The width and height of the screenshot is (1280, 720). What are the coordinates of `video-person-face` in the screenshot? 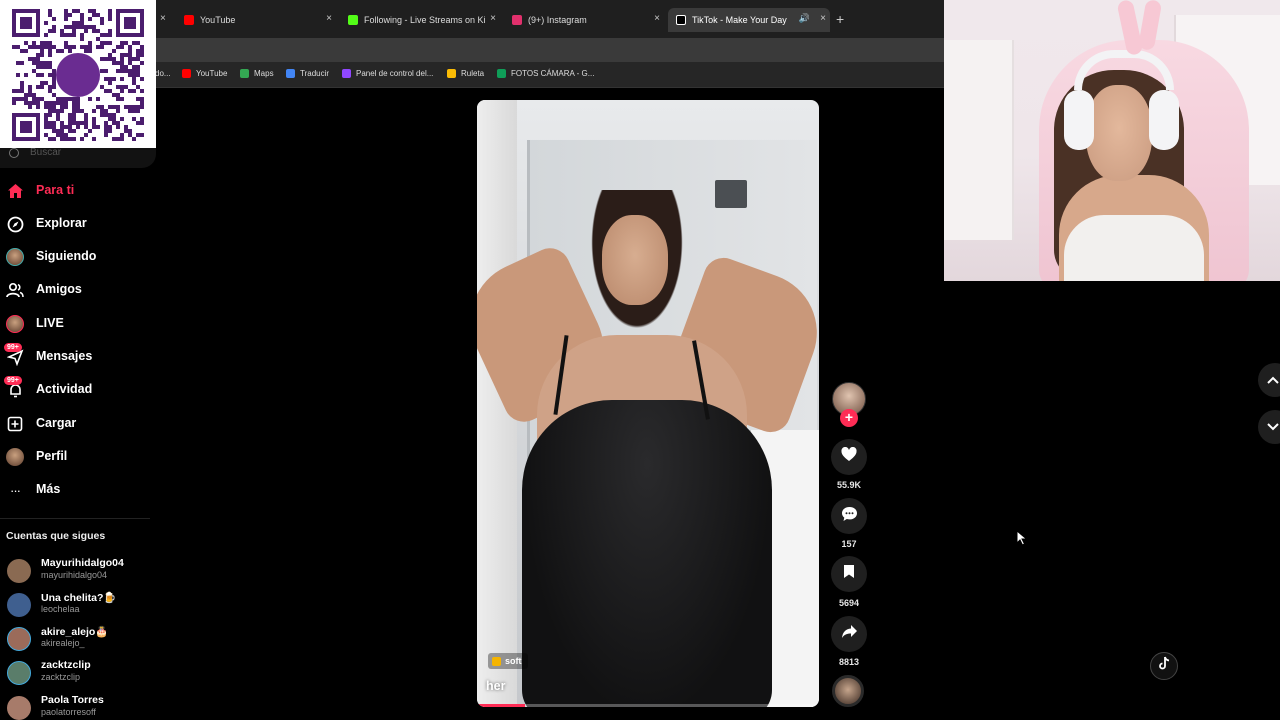 It's located at (635, 260).